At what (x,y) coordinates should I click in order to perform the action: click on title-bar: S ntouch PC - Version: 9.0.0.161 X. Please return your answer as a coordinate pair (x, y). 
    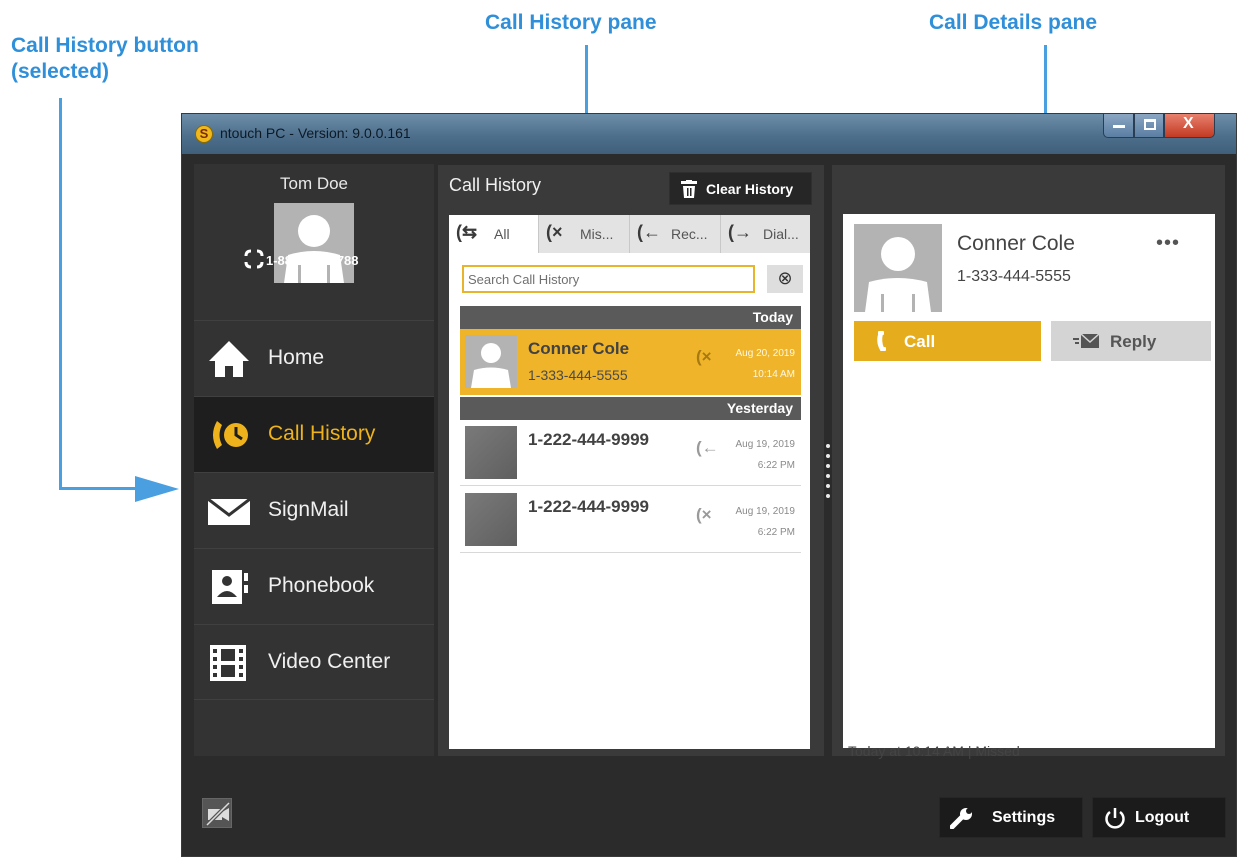
    Looking at the image, I should click on (709, 134).